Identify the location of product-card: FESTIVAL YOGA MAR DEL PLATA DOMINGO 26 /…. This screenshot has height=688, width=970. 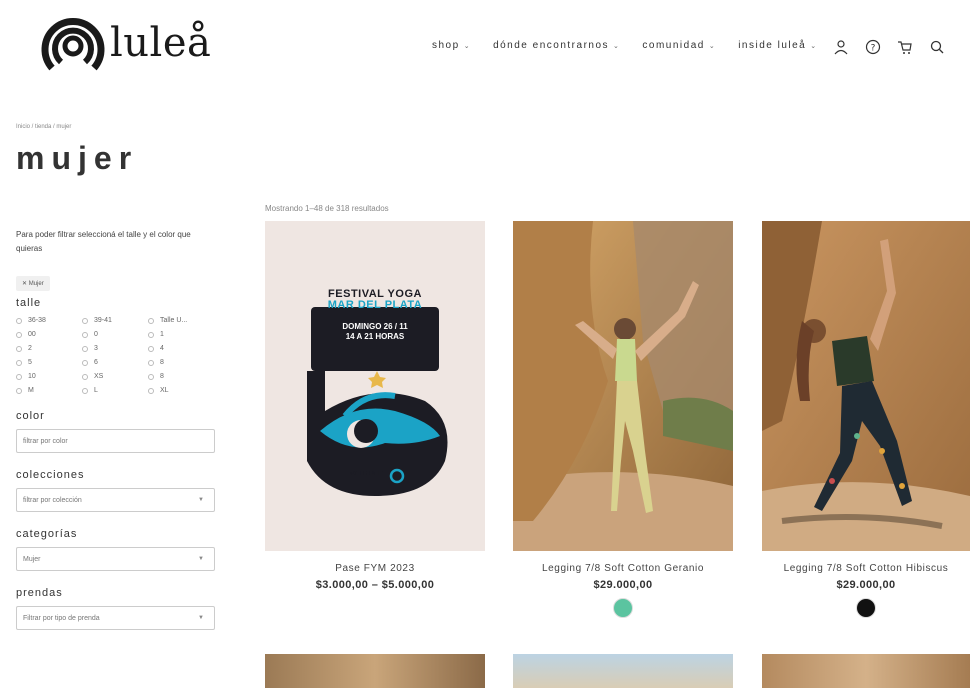
(375, 406).